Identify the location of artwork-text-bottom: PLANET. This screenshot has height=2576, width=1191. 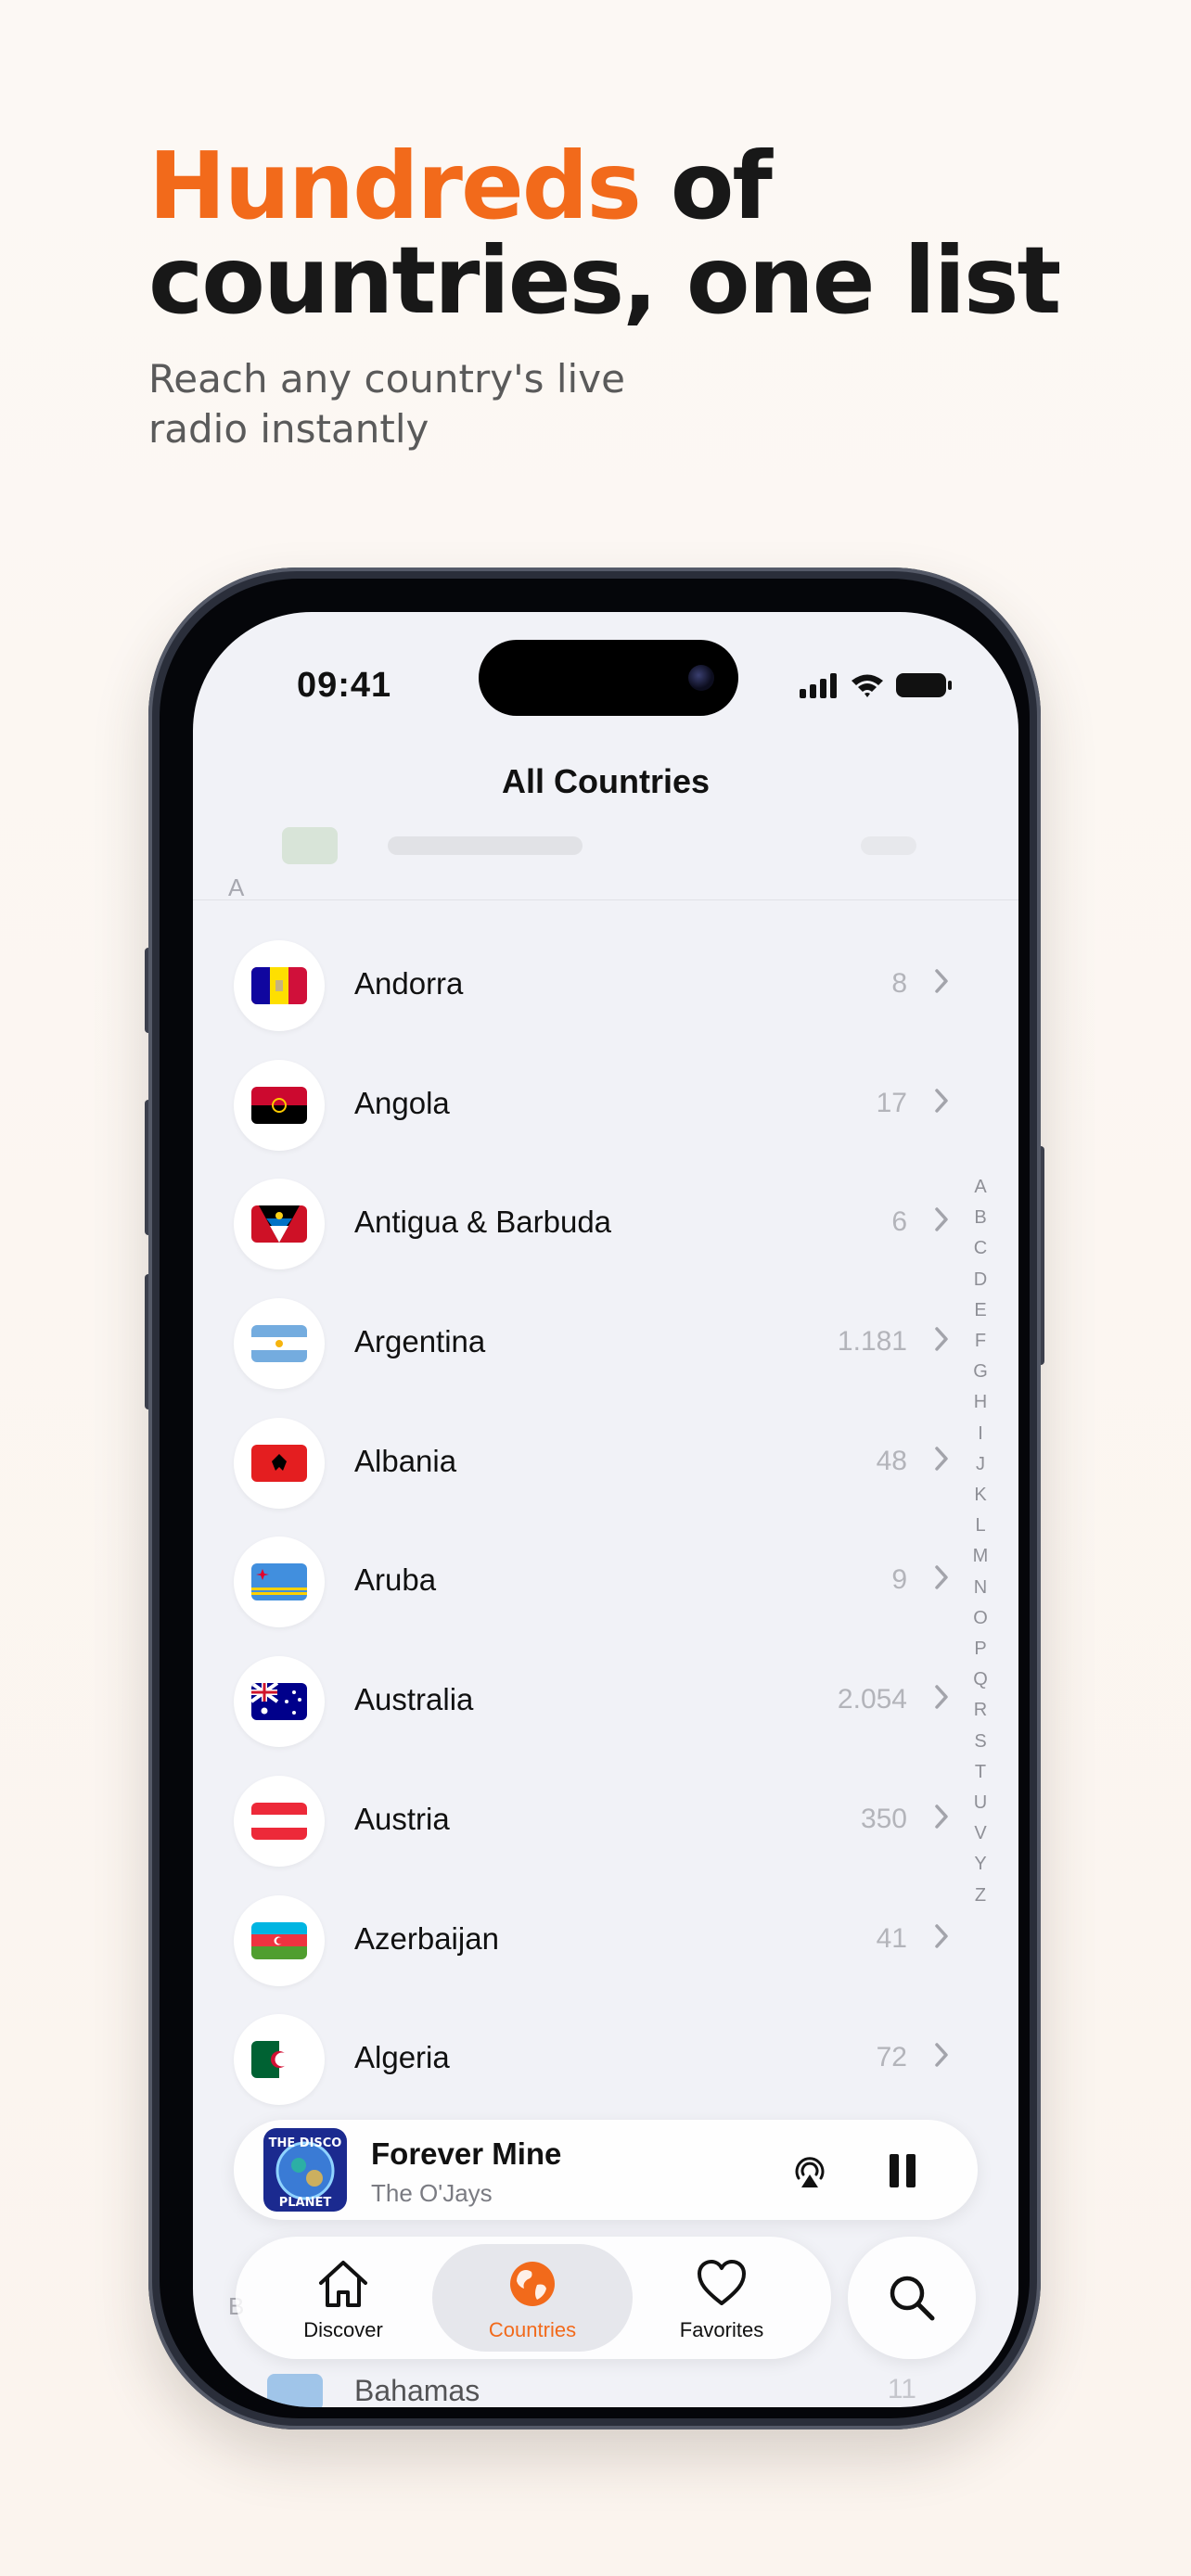
(305, 2203).